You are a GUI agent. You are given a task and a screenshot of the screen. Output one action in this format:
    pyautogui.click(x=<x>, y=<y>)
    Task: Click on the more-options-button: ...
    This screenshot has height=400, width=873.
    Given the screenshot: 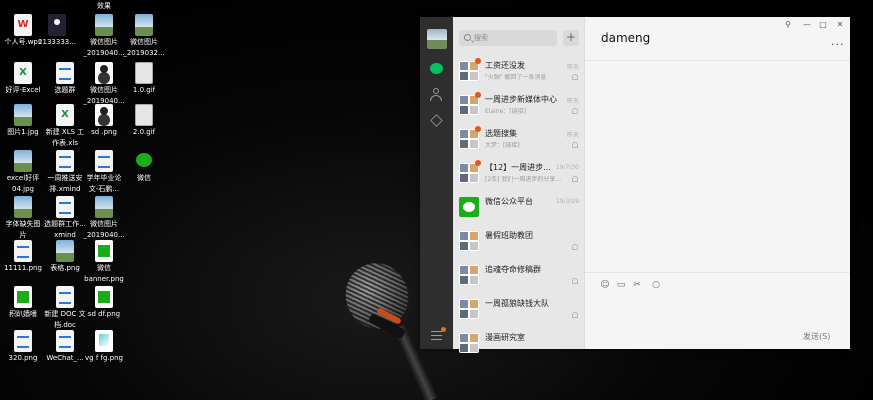 What is the action you would take?
    pyautogui.click(x=838, y=41)
    